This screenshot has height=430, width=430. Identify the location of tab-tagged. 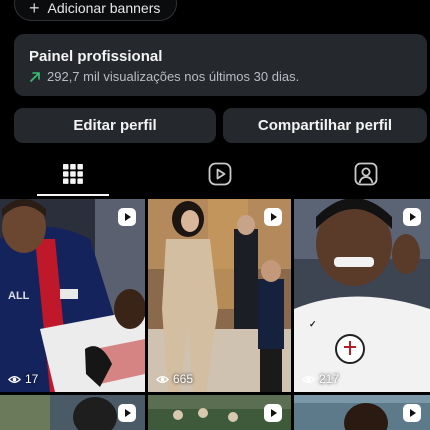
(366, 174).